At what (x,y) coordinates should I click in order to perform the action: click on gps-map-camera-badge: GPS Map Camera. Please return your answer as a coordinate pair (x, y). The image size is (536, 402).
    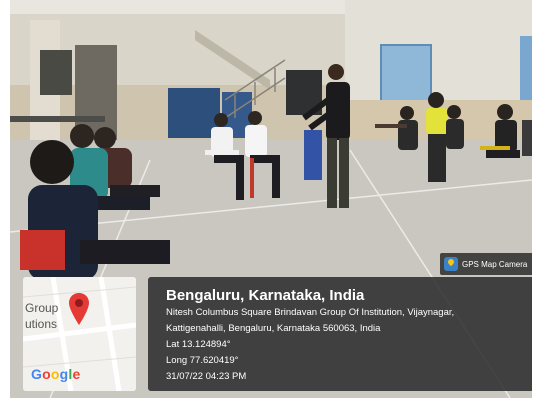
    Looking at the image, I should click on (486, 264).